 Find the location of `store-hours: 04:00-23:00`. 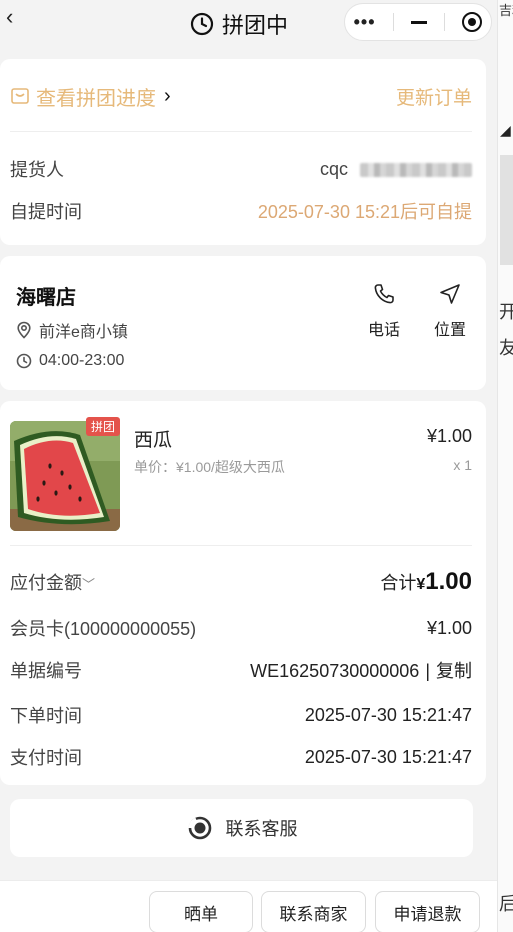

store-hours: 04:00-23:00 is located at coordinates (82, 360).